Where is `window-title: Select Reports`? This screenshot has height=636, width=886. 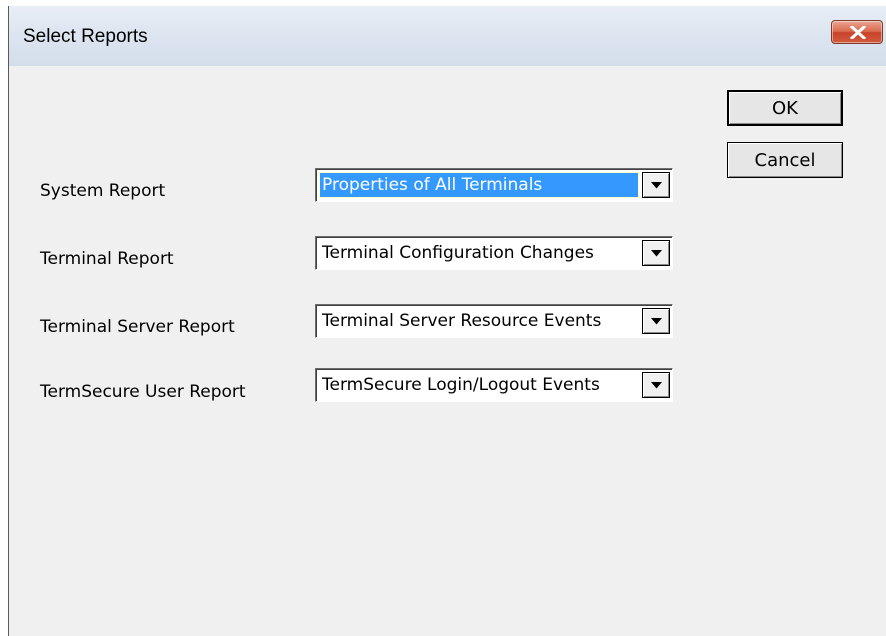
window-title: Select Reports is located at coordinates (85, 36).